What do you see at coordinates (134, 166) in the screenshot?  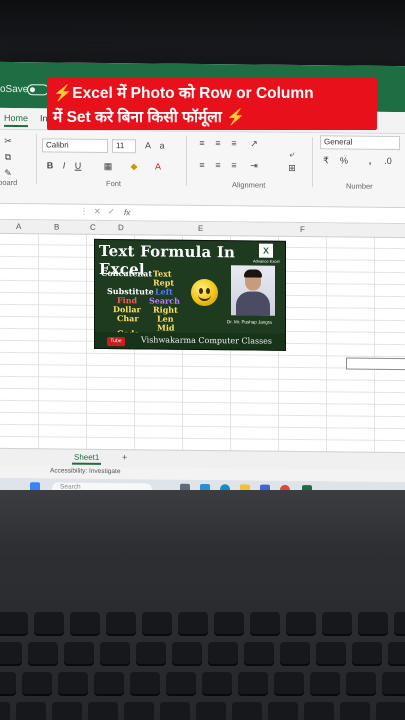 I see `fill-color-icon: ◆` at bounding box center [134, 166].